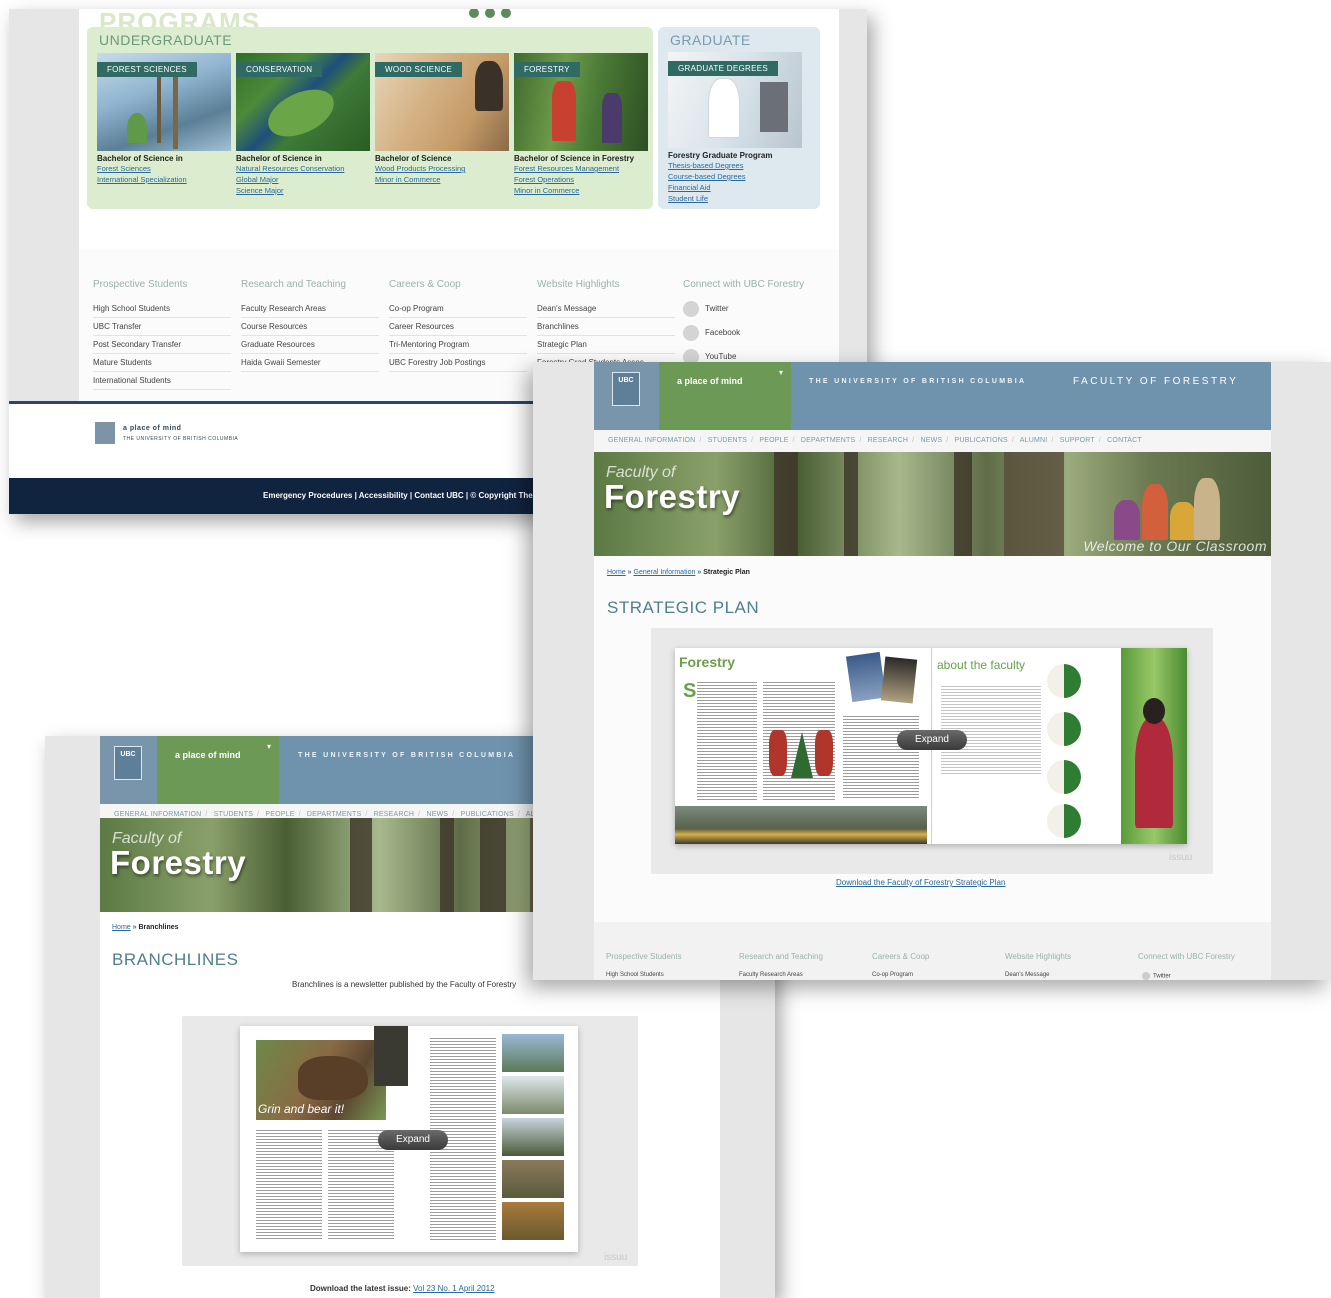 The image size is (1331, 1298). I want to click on breadcrumb-section: General Information, so click(665, 572).